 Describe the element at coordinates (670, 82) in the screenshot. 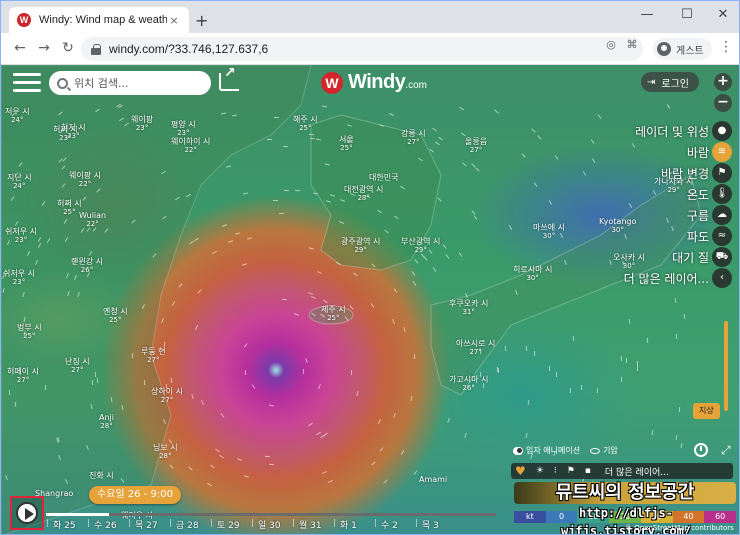

I see `login-button: ⇥ 로그인` at that location.